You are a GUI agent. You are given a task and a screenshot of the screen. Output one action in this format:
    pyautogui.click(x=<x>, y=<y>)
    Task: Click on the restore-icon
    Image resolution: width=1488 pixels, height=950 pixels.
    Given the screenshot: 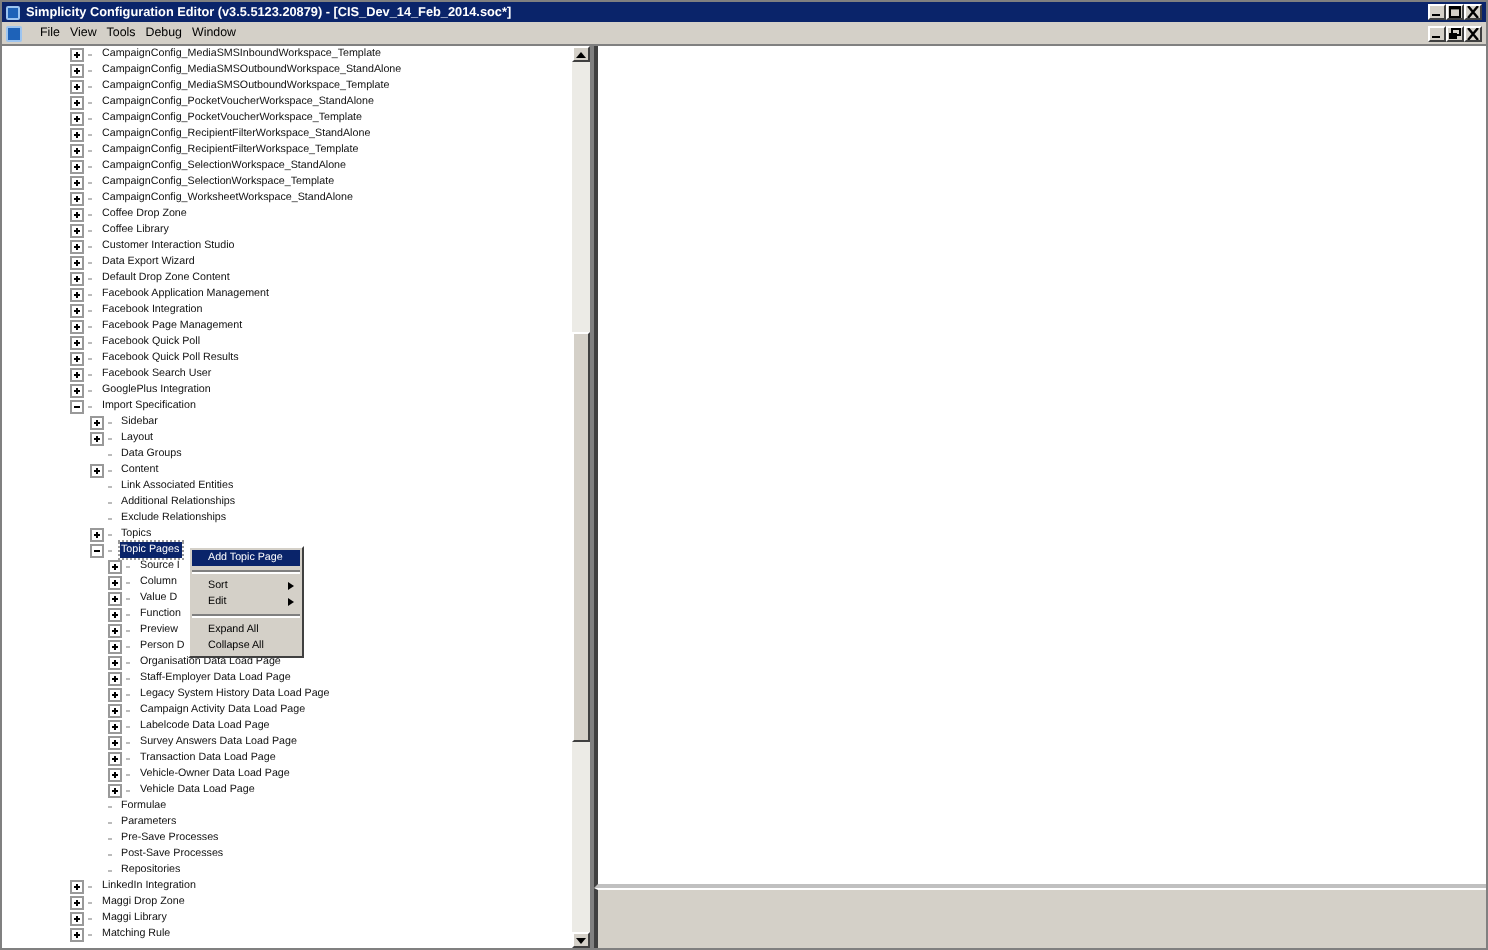 What is the action you would take?
    pyautogui.click(x=1455, y=33)
    